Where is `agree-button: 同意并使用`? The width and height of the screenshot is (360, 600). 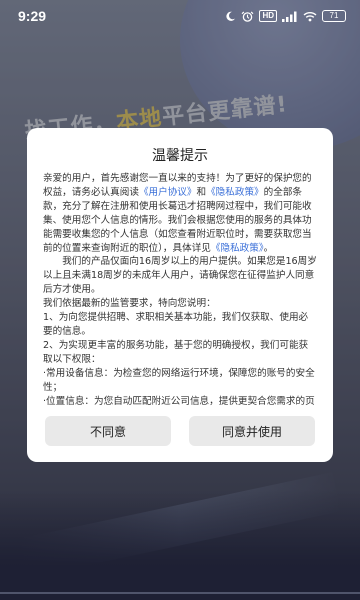 agree-button: 同意并使用 is located at coordinates (252, 431).